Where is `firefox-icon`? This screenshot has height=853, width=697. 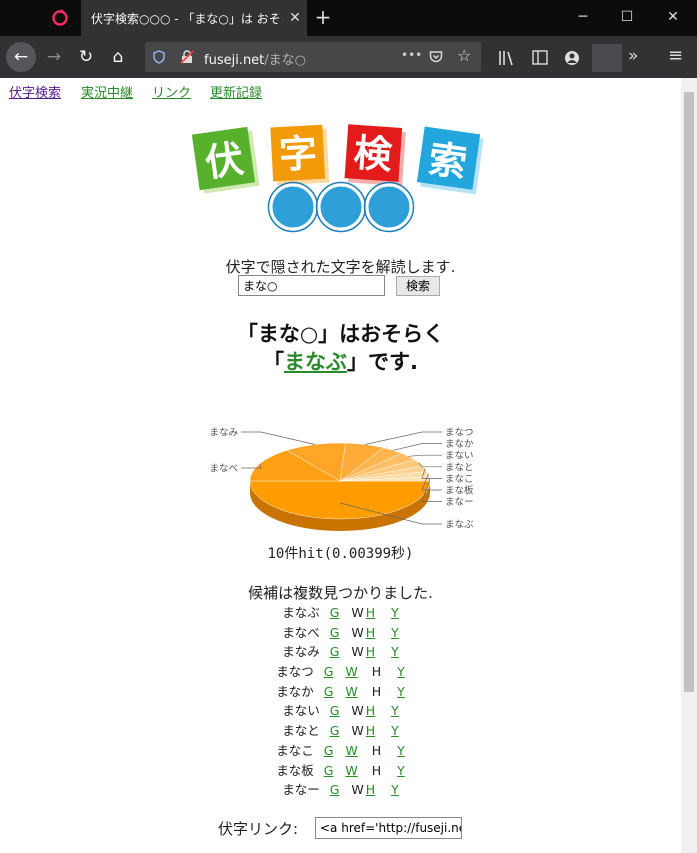 firefox-icon is located at coordinates (60, 17).